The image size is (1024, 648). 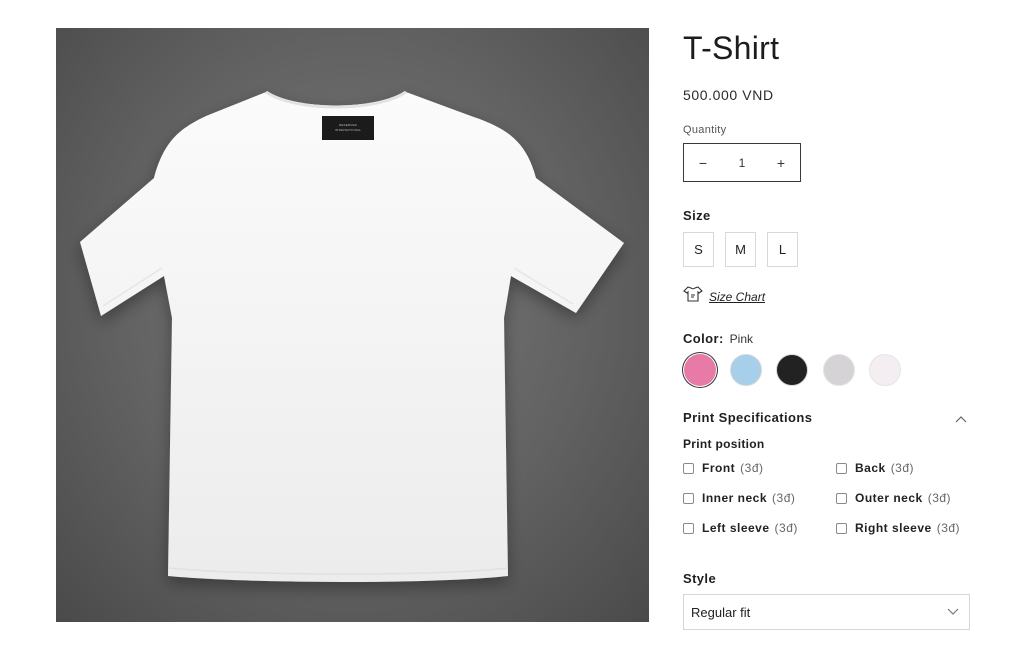 What do you see at coordinates (889, 498) in the screenshot?
I see `option-name: Outer neck` at bounding box center [889, 498].